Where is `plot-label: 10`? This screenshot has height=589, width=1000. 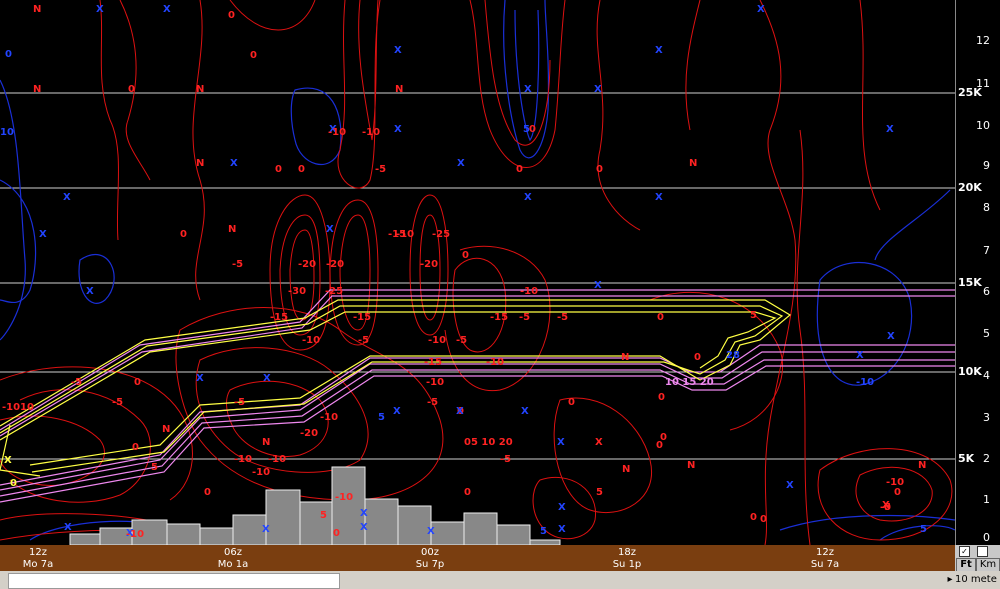 plot-label: 10 is located at coordinates (27, 407).